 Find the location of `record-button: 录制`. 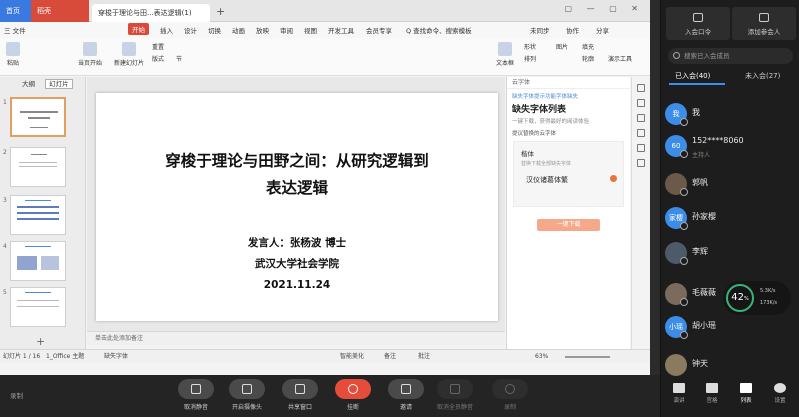

record-button: 录制 is located at coordinates (510, 395).